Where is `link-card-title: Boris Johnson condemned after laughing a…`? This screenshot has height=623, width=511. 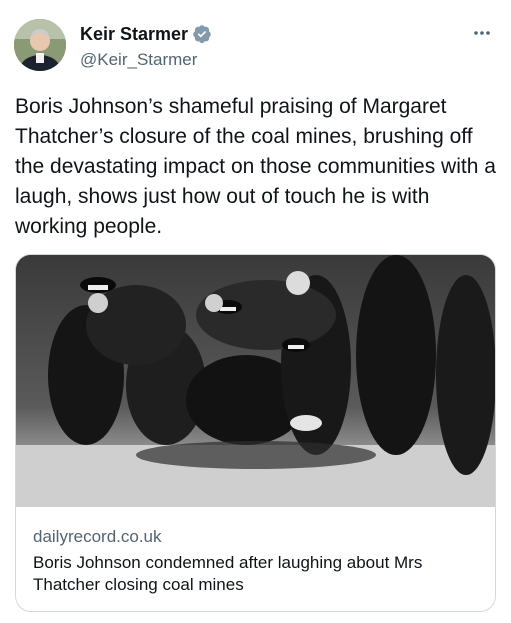 link-card-title: Boris Johnson condemned after laughing a… is located at coordinates (258, 574).